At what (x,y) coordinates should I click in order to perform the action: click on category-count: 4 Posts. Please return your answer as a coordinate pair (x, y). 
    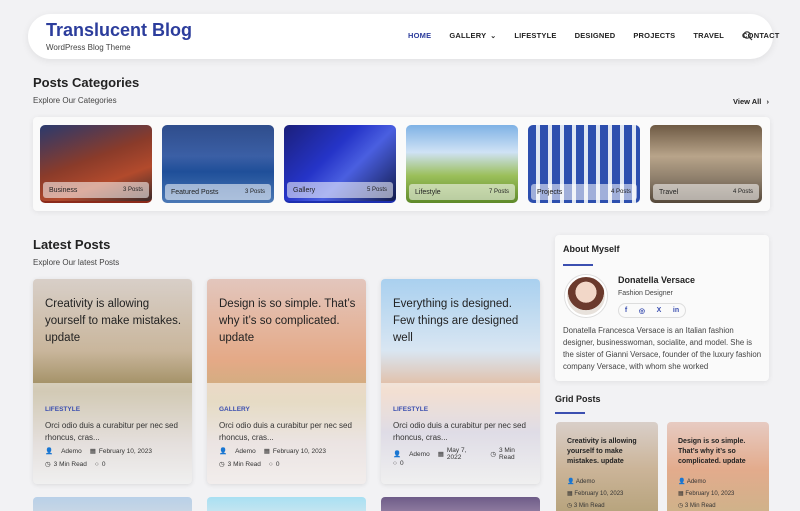
    Looking at the image, I should click on (742, 192).